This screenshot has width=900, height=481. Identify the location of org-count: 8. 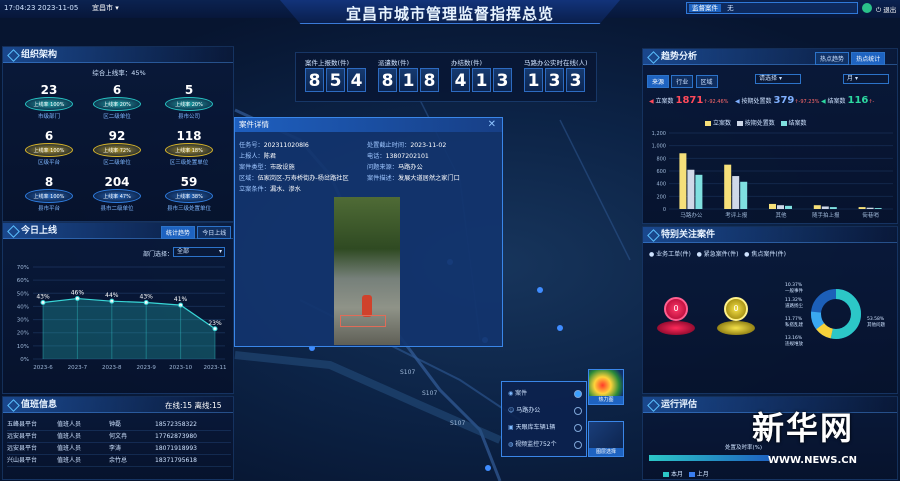
(49, 182).